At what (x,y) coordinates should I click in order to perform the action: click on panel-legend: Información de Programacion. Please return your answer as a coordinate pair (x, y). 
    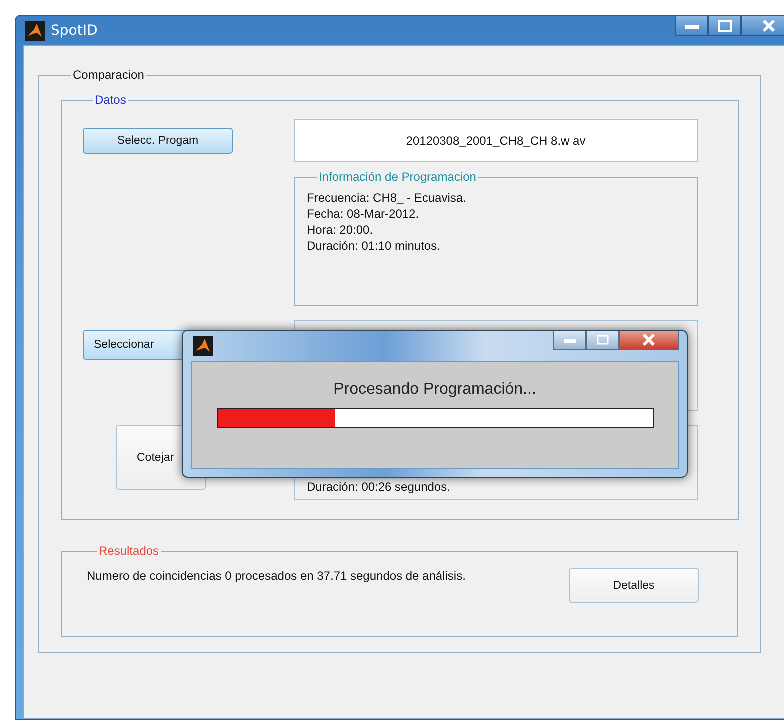
    Looking at the image, I should click on (397, 177).